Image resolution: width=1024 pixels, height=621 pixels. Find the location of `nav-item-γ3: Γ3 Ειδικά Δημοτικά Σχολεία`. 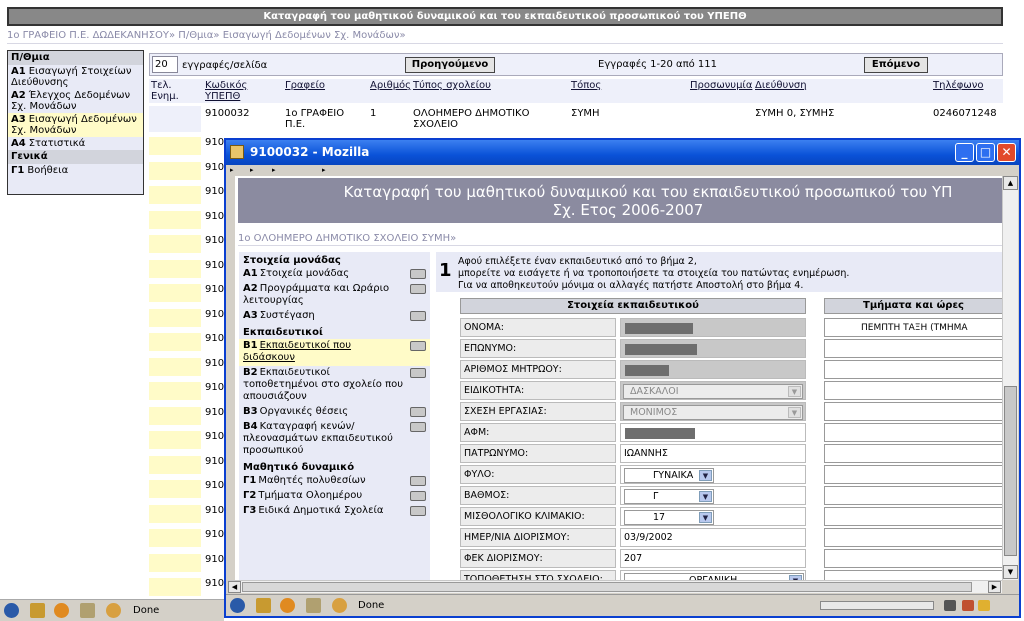

nav-item-γ3: Γ3 Ειδικά Δημοτικά Σχολεία is located at coordinates (334, 511).